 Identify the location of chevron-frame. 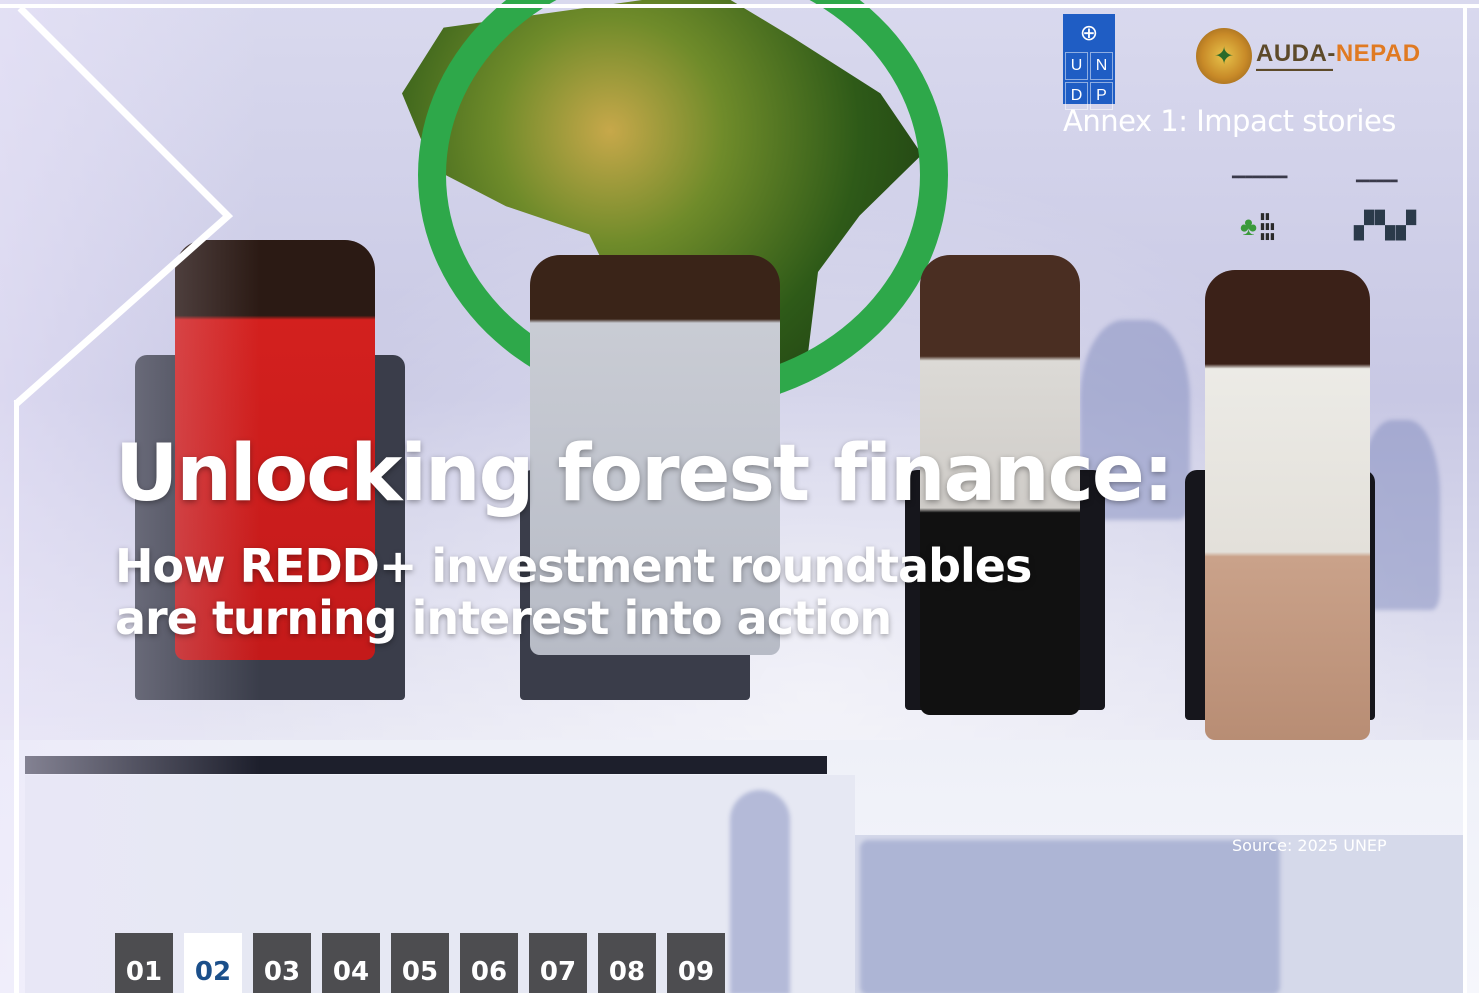
(123, 206).